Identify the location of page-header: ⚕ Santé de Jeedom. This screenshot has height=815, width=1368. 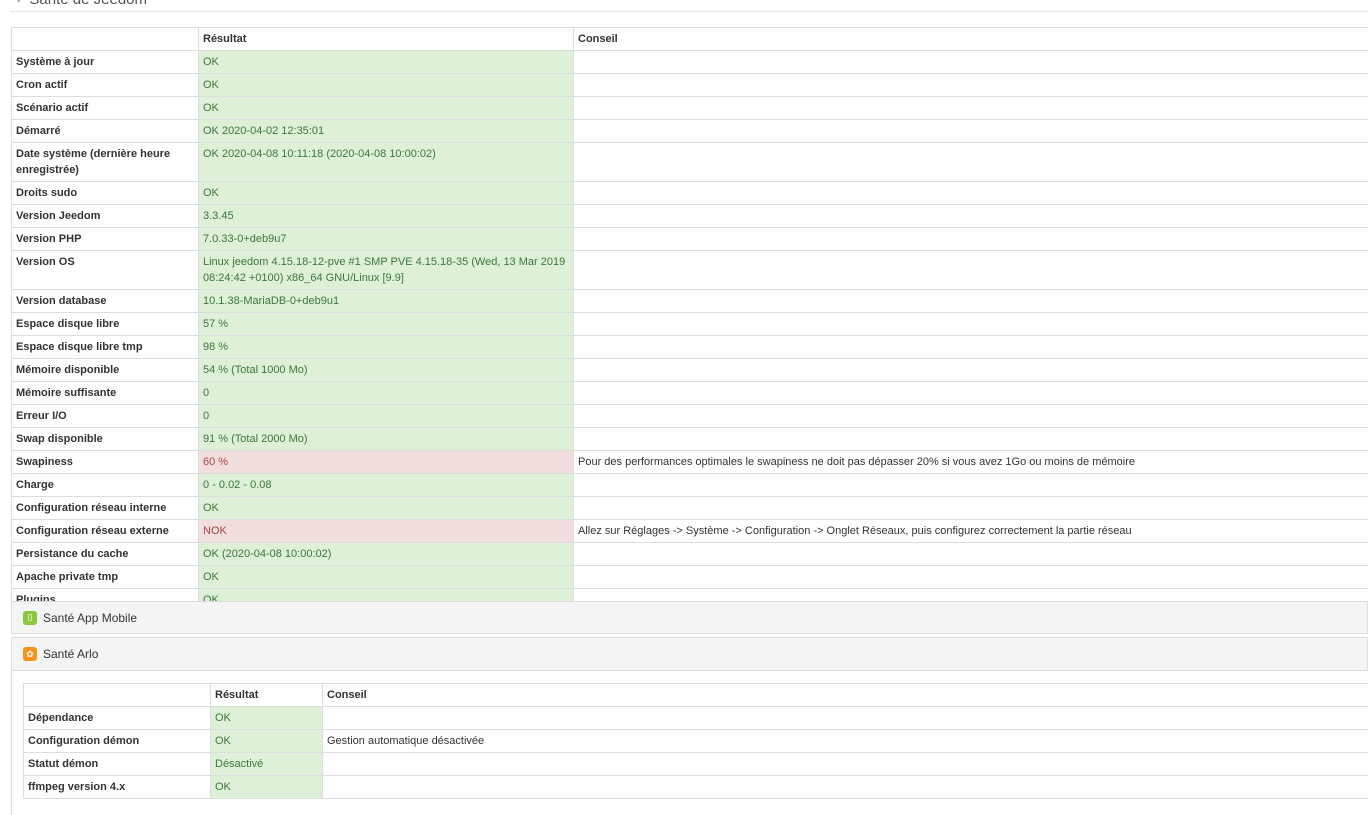
(81, 4).